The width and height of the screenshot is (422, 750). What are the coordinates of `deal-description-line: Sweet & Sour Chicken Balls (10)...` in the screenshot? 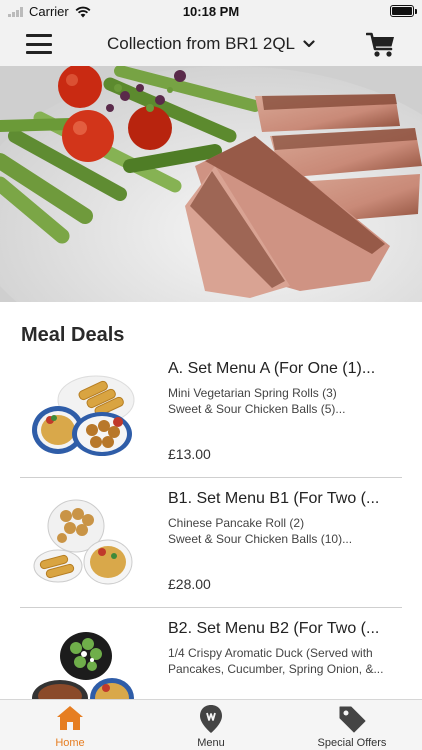 It's located at (260, 539).